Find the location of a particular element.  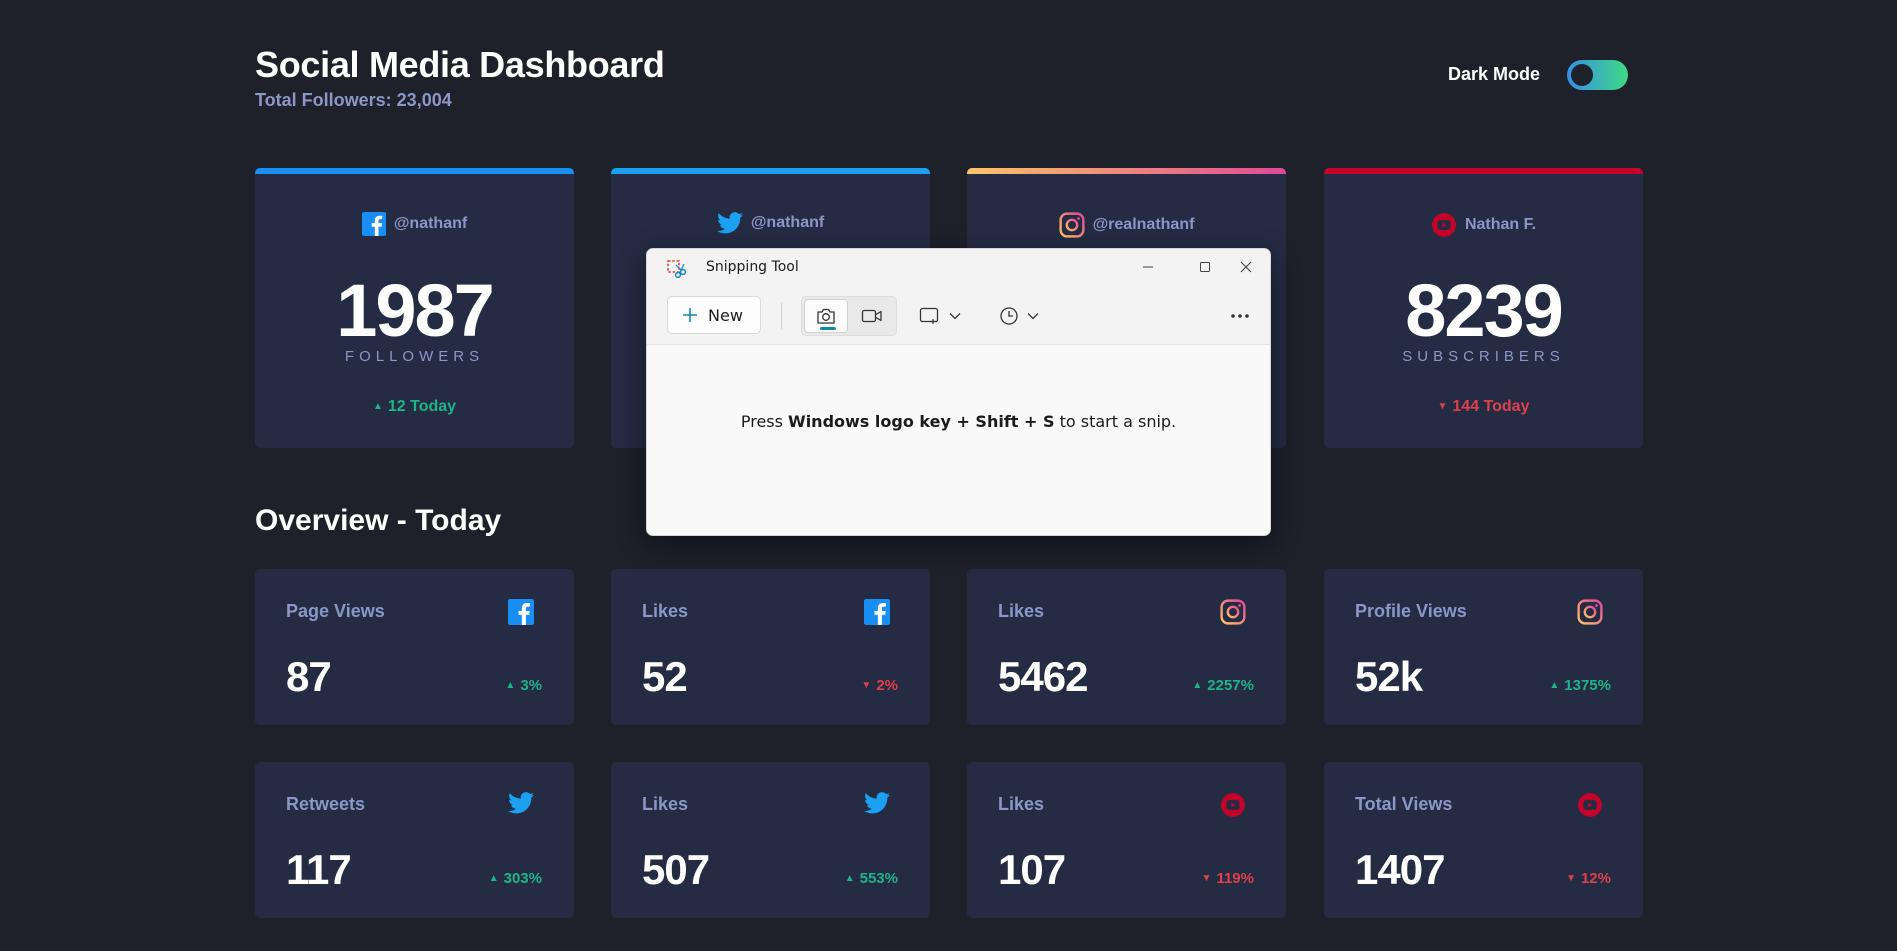

camera-icon is located at coordinates (826, 316).